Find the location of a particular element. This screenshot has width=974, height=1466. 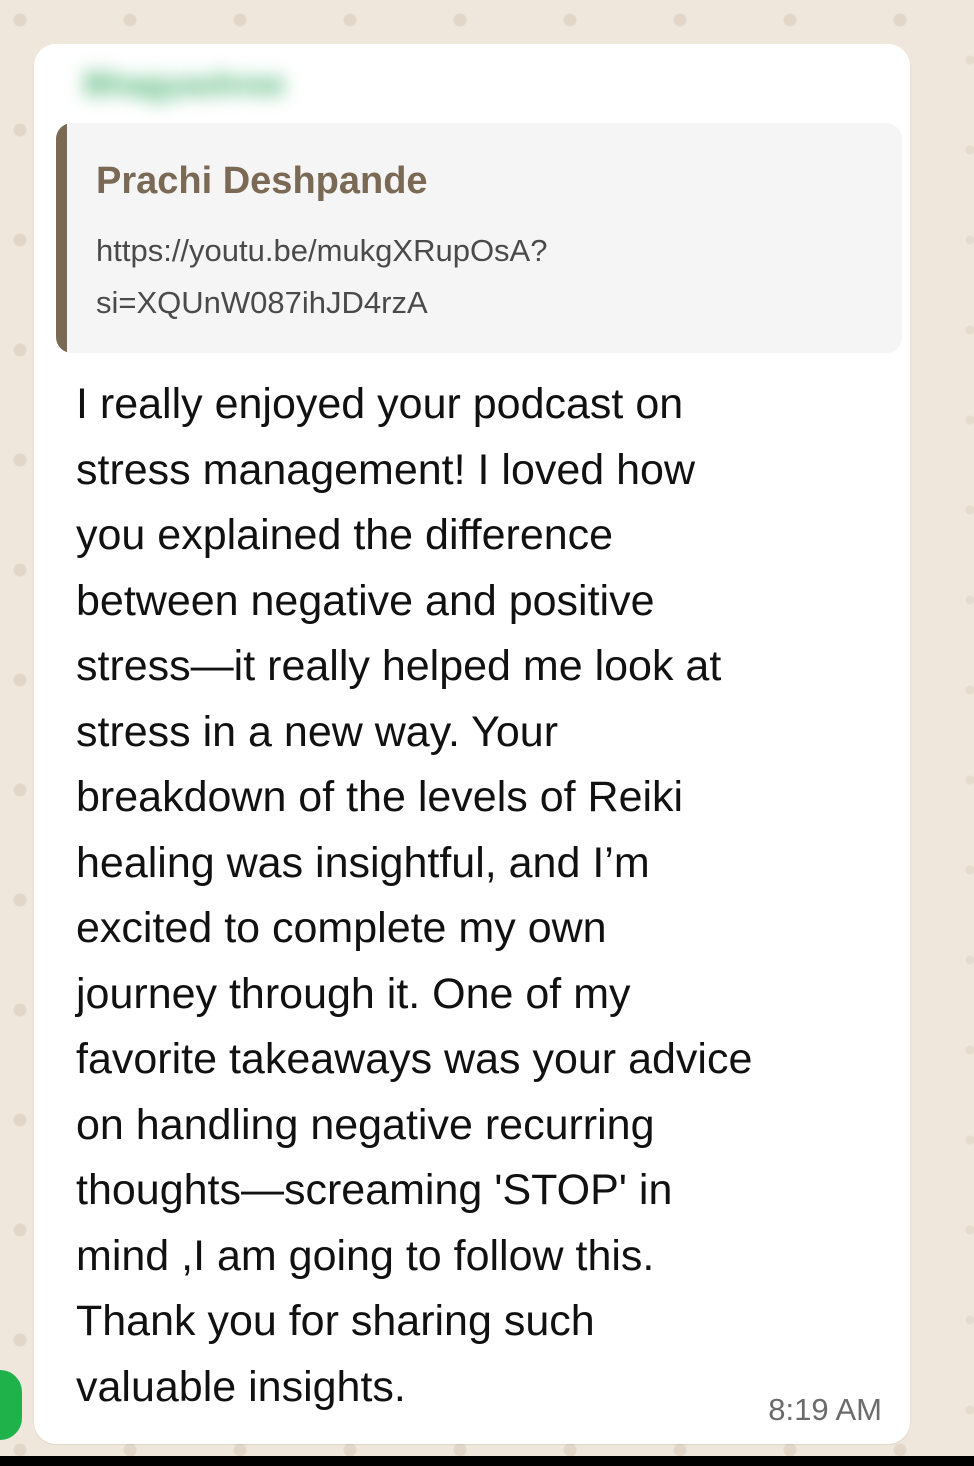

unread-indicator is located at coordinates (11, 1405).